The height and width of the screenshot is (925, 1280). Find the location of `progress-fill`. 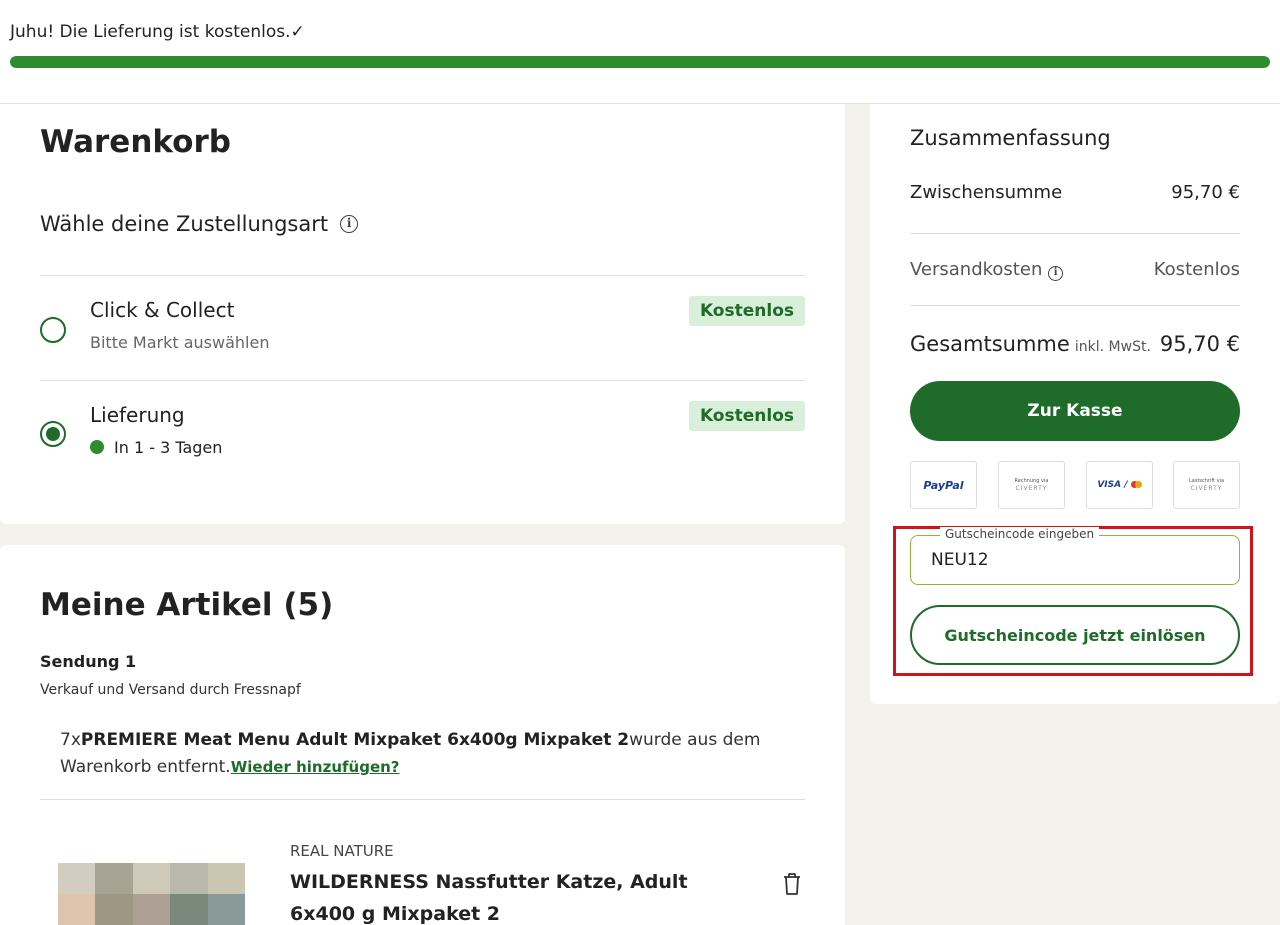

progress-fill is located at coordinates (640, 62).